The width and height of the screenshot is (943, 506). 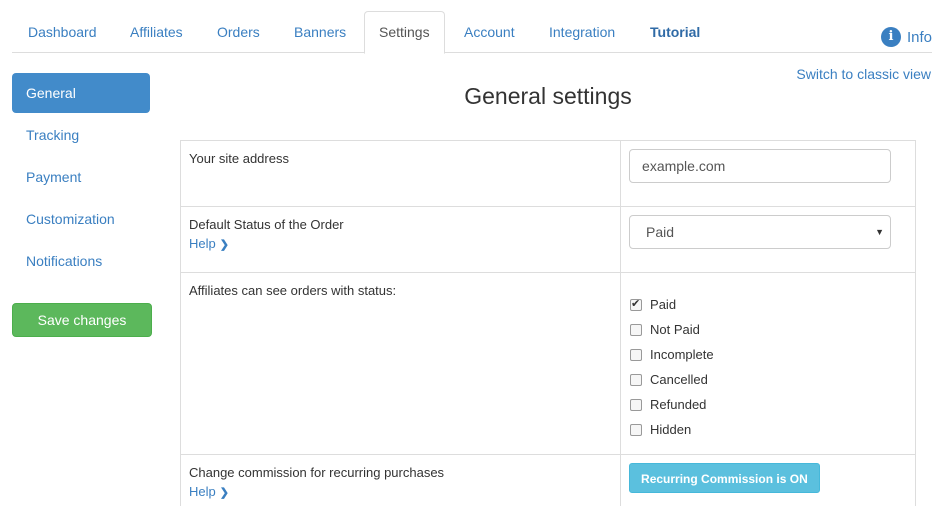 What do you see at coordinates (724, 478) in the screenshot?
I see `recurring-commission-toggle-button: Recurring Commission is ON` at bounding box center [724, 478].